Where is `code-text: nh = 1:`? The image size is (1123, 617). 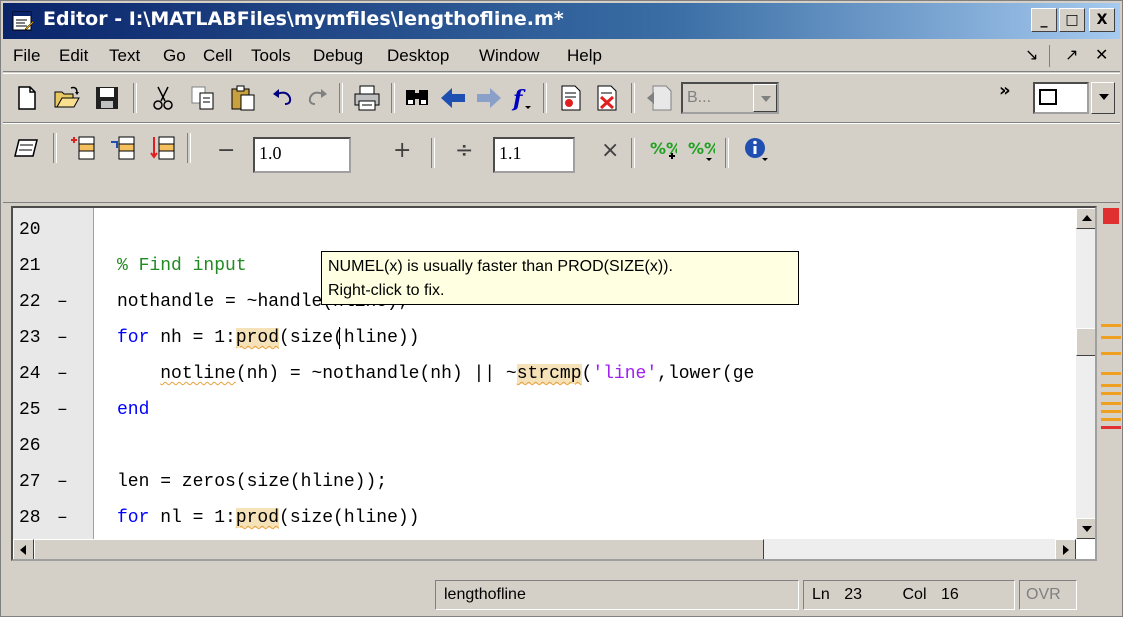 code-text: nh = 1: is located at coordinates (192, 338).